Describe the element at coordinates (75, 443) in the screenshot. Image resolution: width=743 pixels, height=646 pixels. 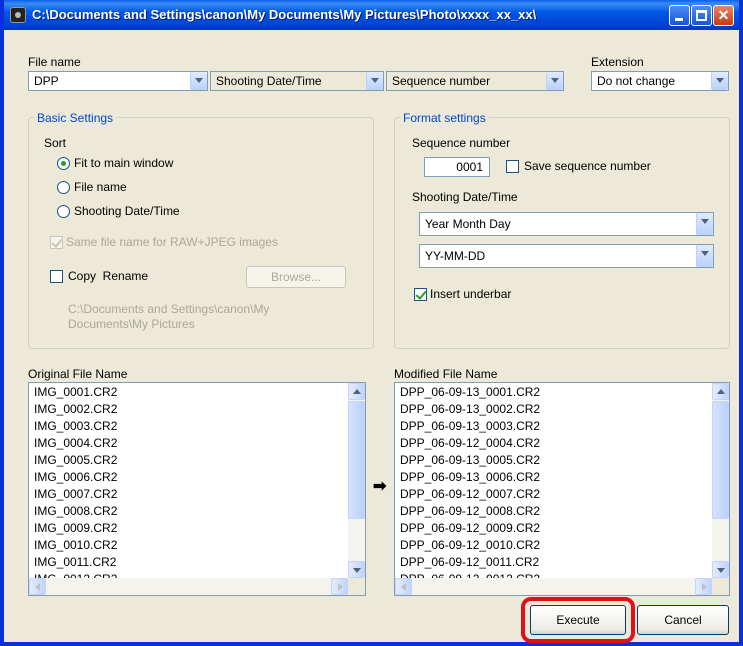
I see `list-item: IMG_0004.CR2` at that location.